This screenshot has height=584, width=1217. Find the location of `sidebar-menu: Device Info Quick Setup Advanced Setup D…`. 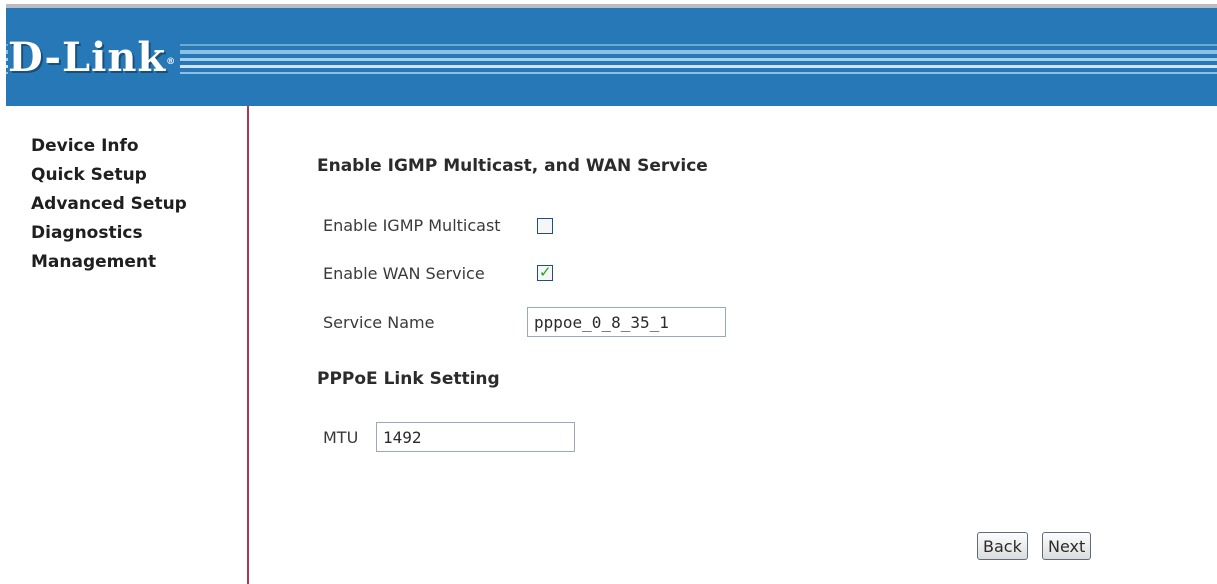

sidebar-menu: Device Info Quick Setup Advanced Setup D… is located at coordinates (126, 191).